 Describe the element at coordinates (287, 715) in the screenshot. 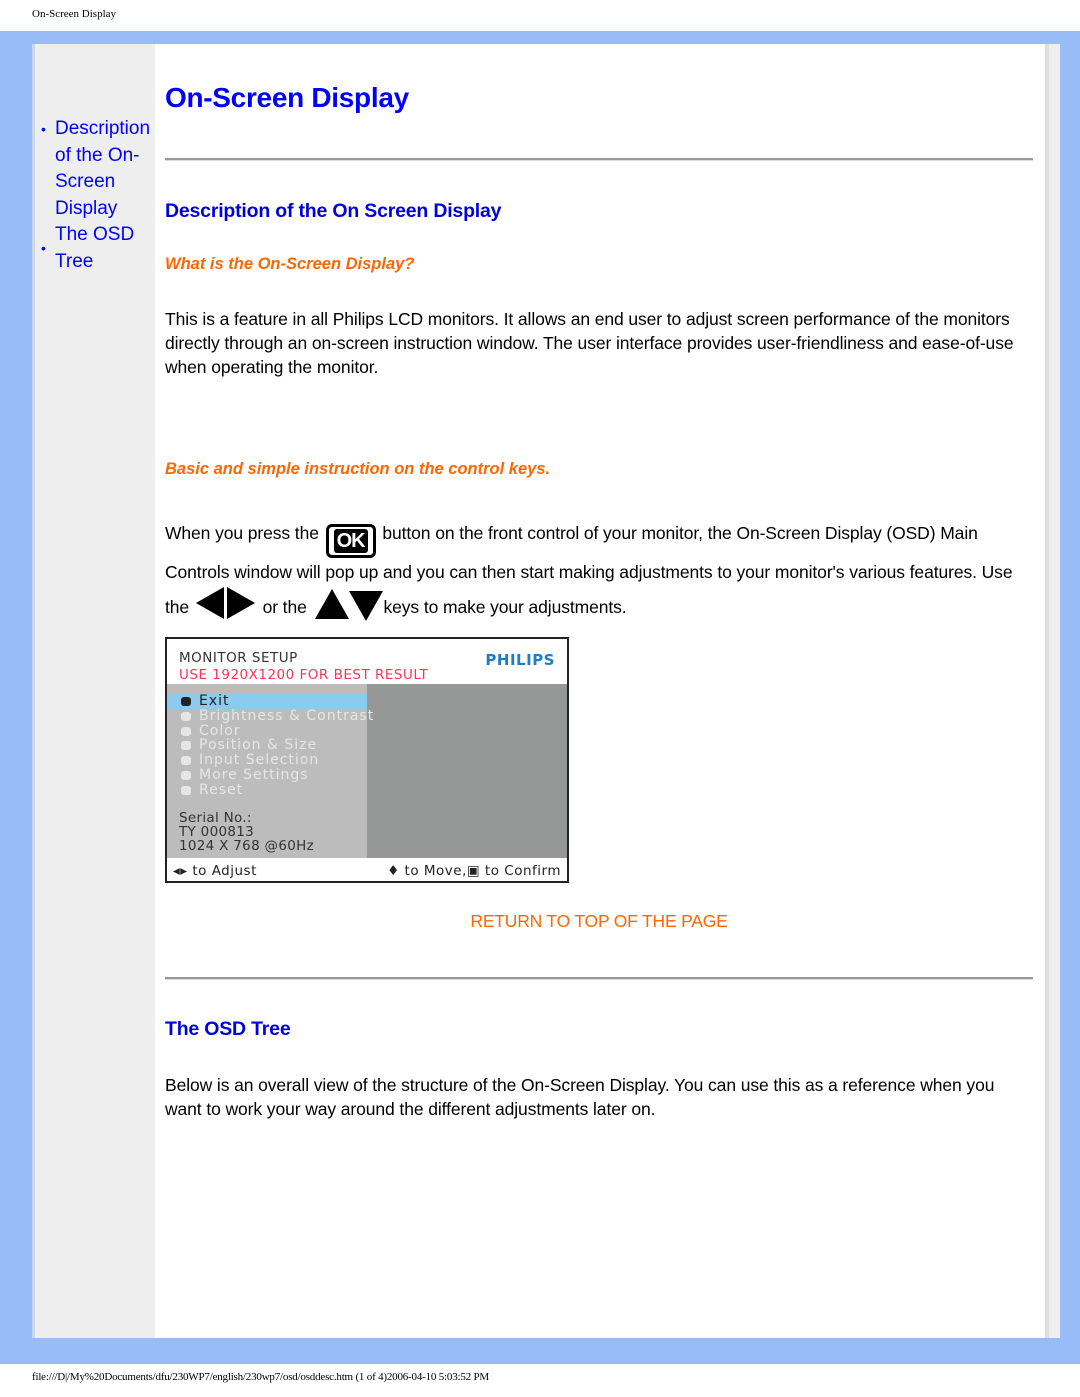

I see `osd-menu-label: Brightness & Contrast` at that location.